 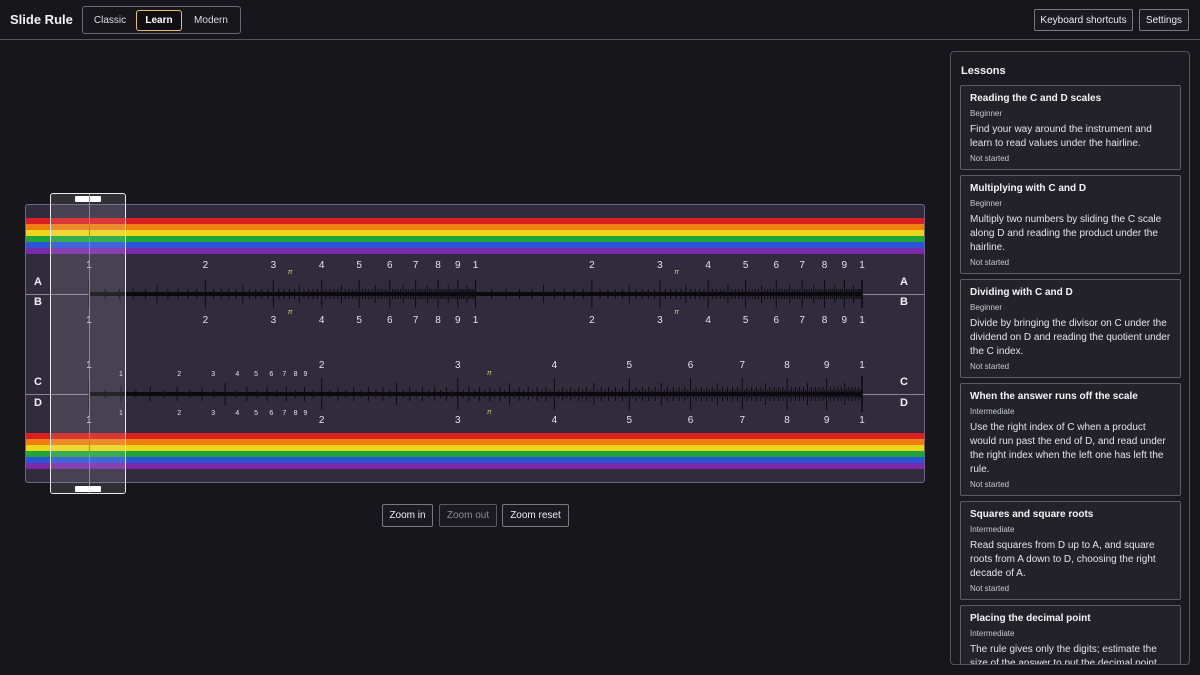 I want to click on scale-d-number: 6, so click(x=690, y=420).